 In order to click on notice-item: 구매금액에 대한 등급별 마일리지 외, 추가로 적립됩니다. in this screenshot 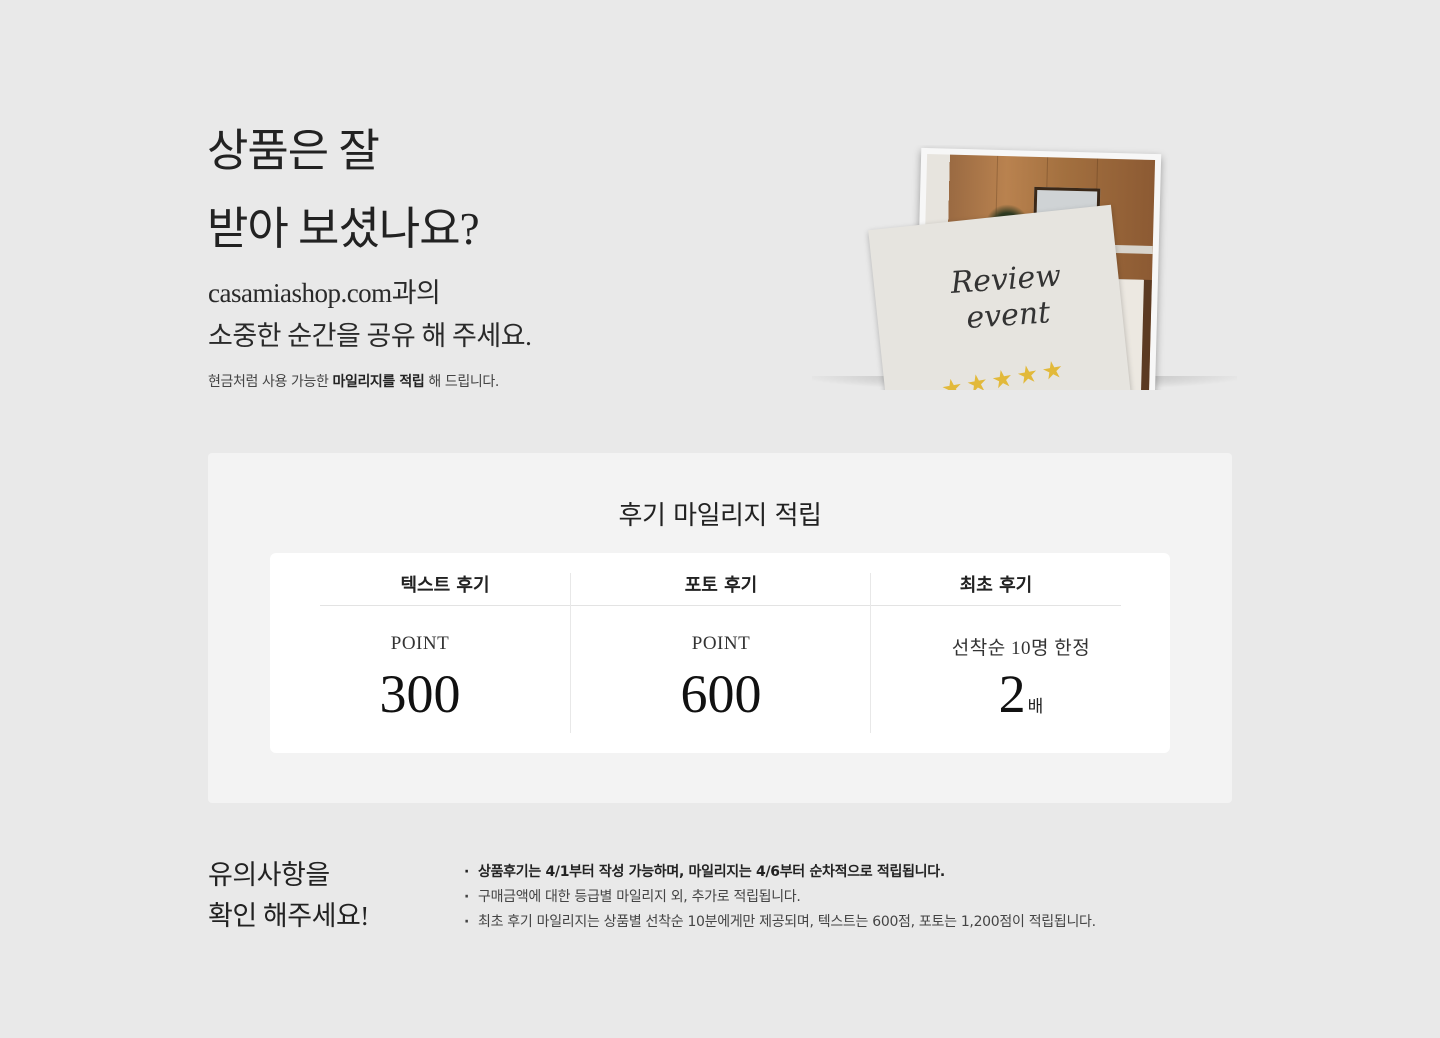, I will do `click(779, 897)`.